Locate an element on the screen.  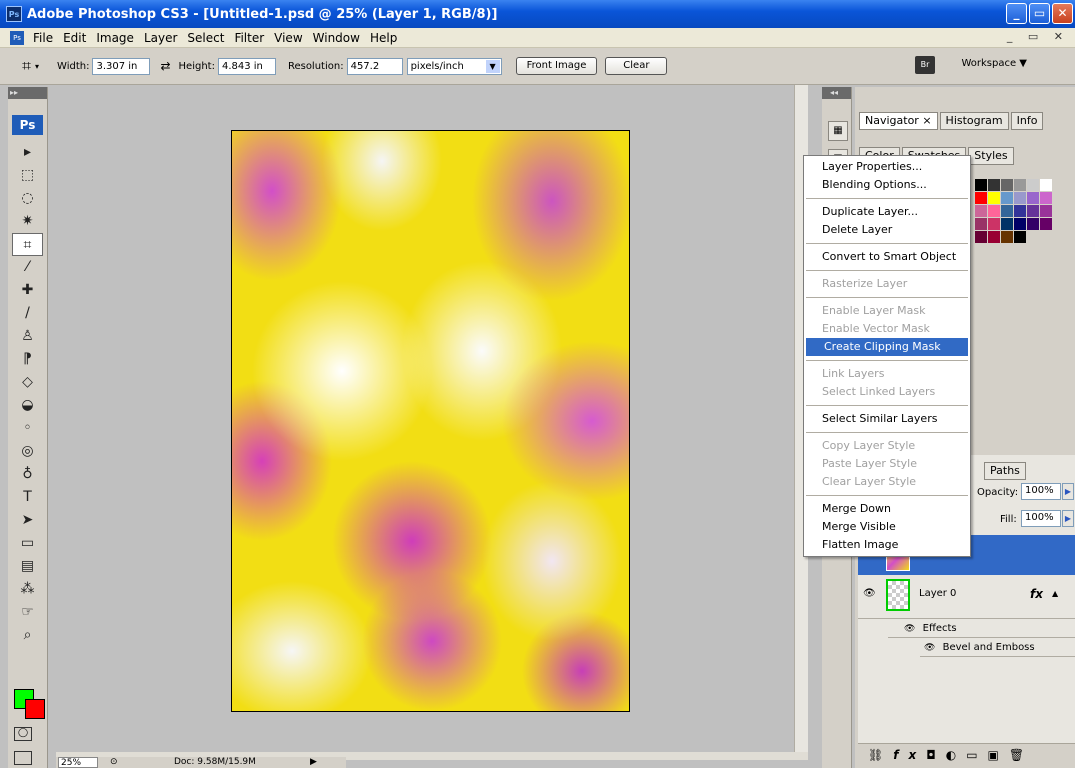
zoom-field: 25% is located at coordinates (78, 762).